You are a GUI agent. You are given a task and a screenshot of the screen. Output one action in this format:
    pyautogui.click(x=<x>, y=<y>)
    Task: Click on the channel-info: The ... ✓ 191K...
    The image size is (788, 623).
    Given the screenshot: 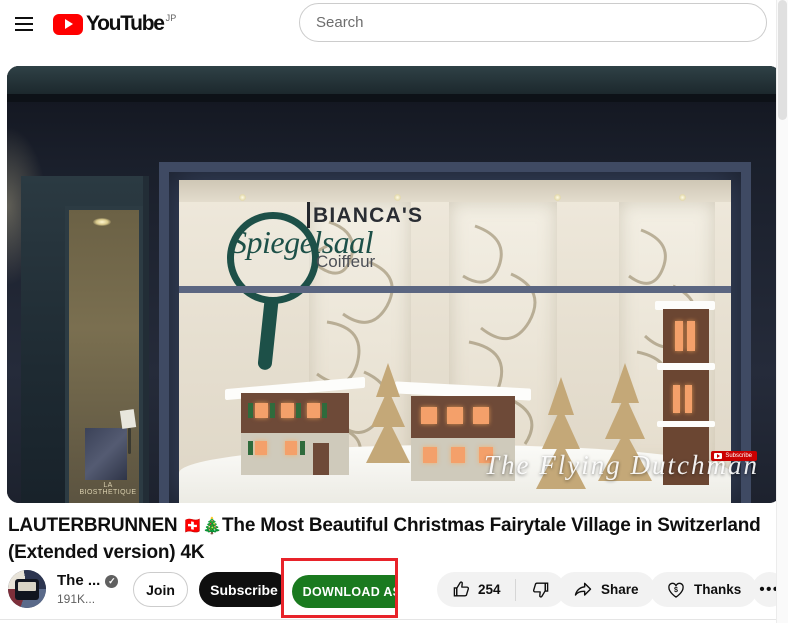 What is the action you would take?
    pyautogui.click(x=63, y=589)
    